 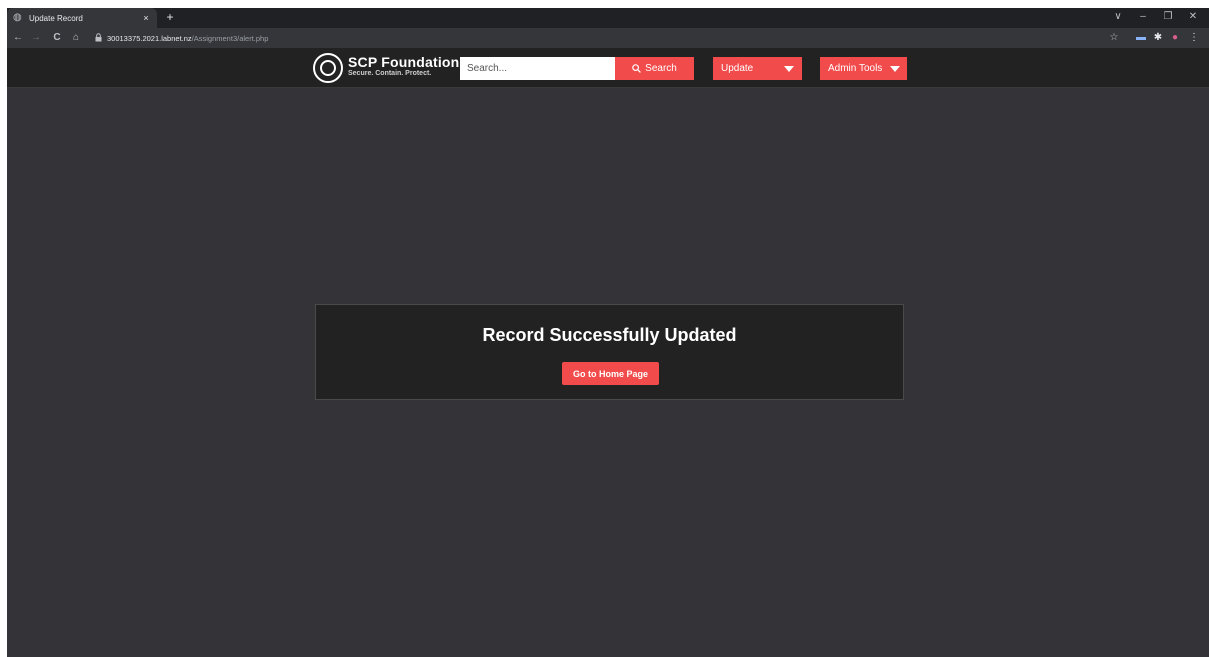 I want to click on search-button-label: Search, so click(x=661, y=68).